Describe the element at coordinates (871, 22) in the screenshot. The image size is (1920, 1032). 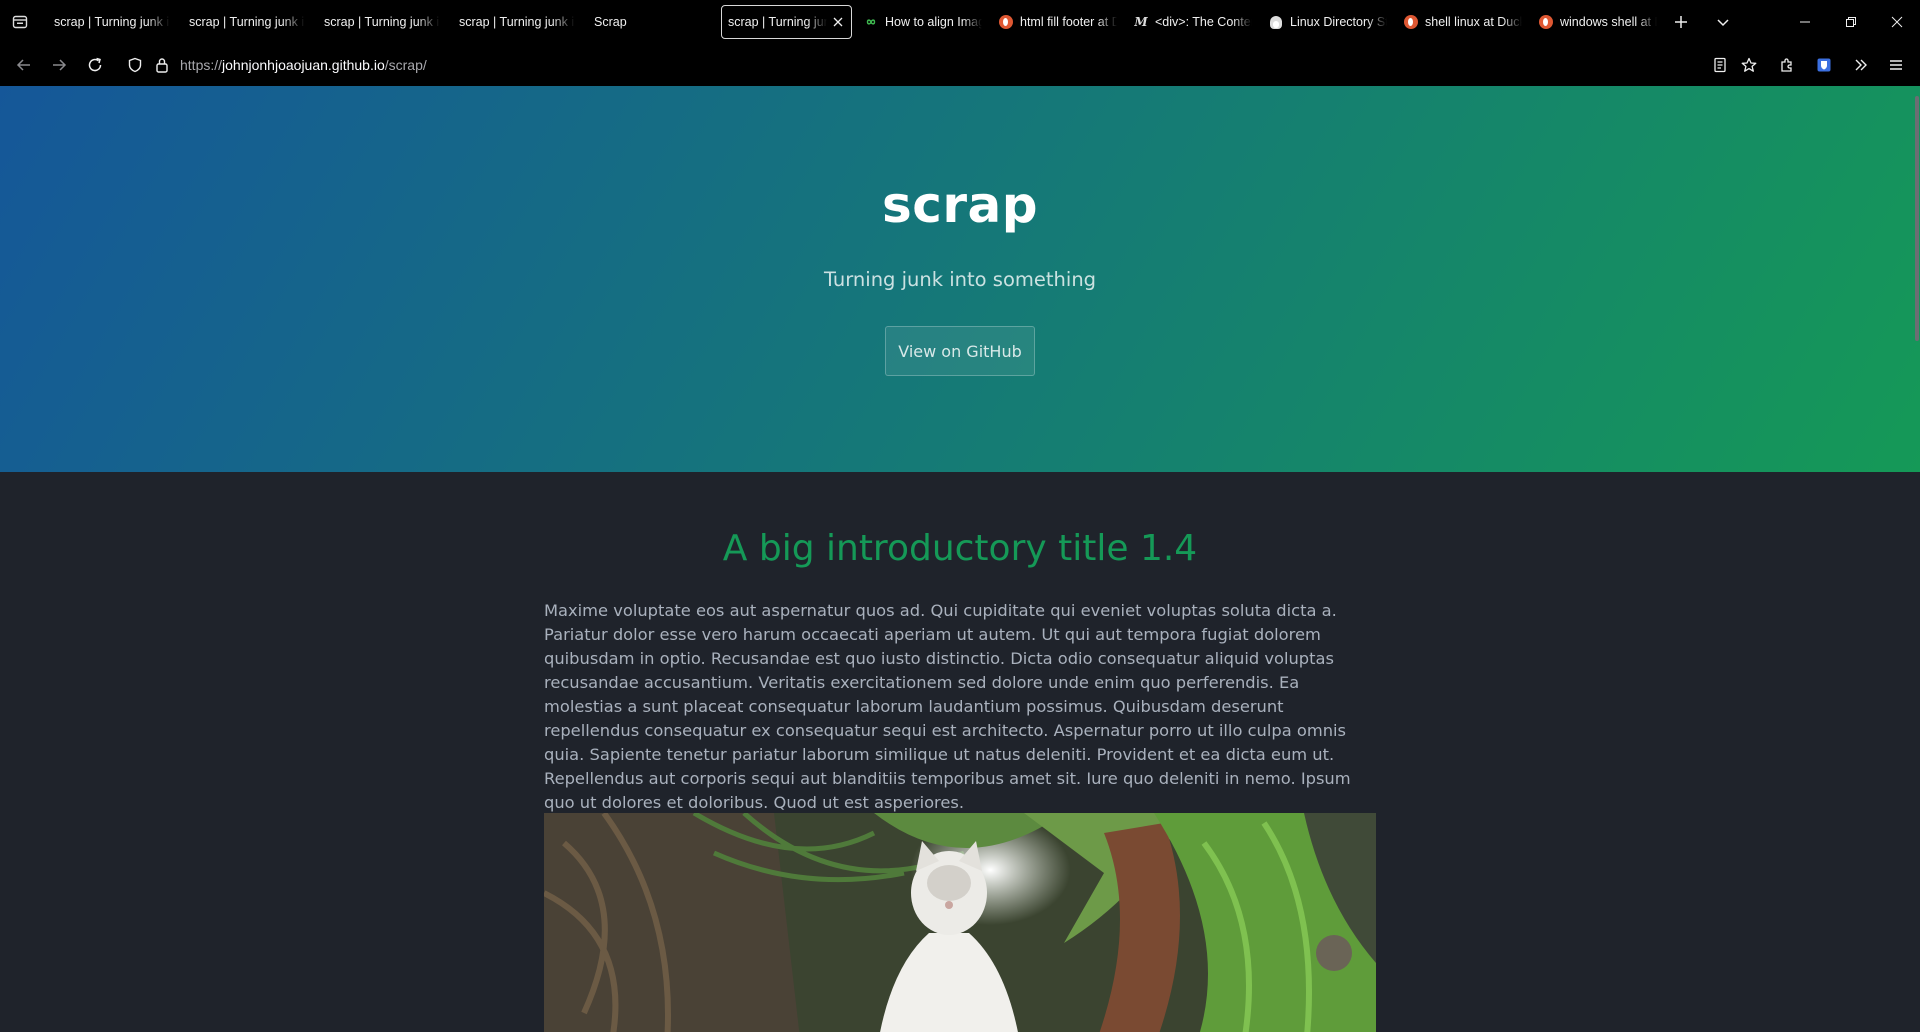
I see `infinity-favicon-icon` at that location.